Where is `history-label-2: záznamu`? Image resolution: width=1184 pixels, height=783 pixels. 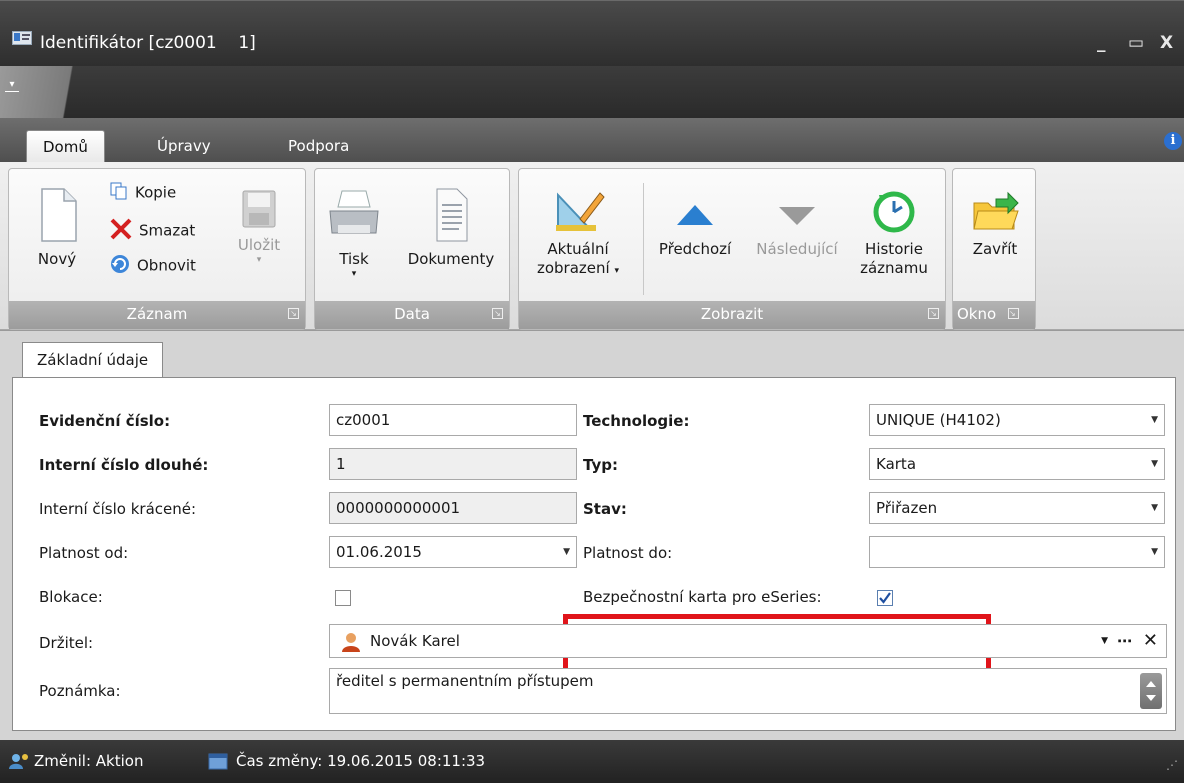 history-label-2: záznamu is located at coordinates (894, 268).